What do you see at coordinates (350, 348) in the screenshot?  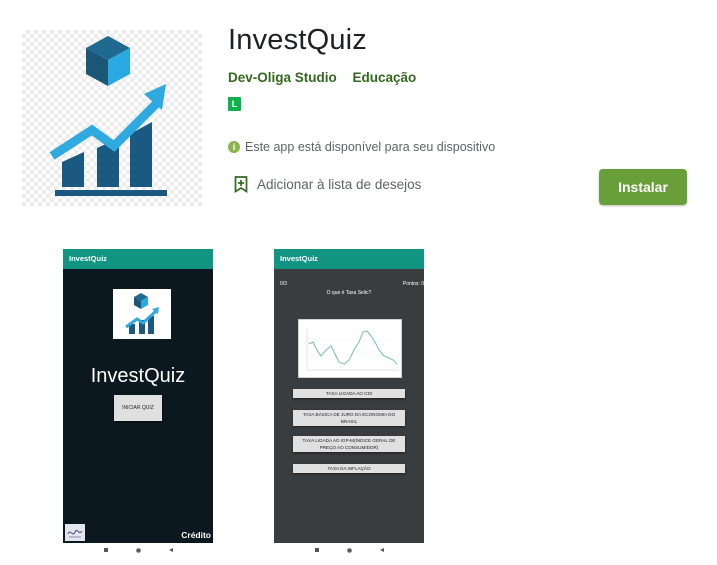 I see `question-chart-image` at bounding box center [350, 348].